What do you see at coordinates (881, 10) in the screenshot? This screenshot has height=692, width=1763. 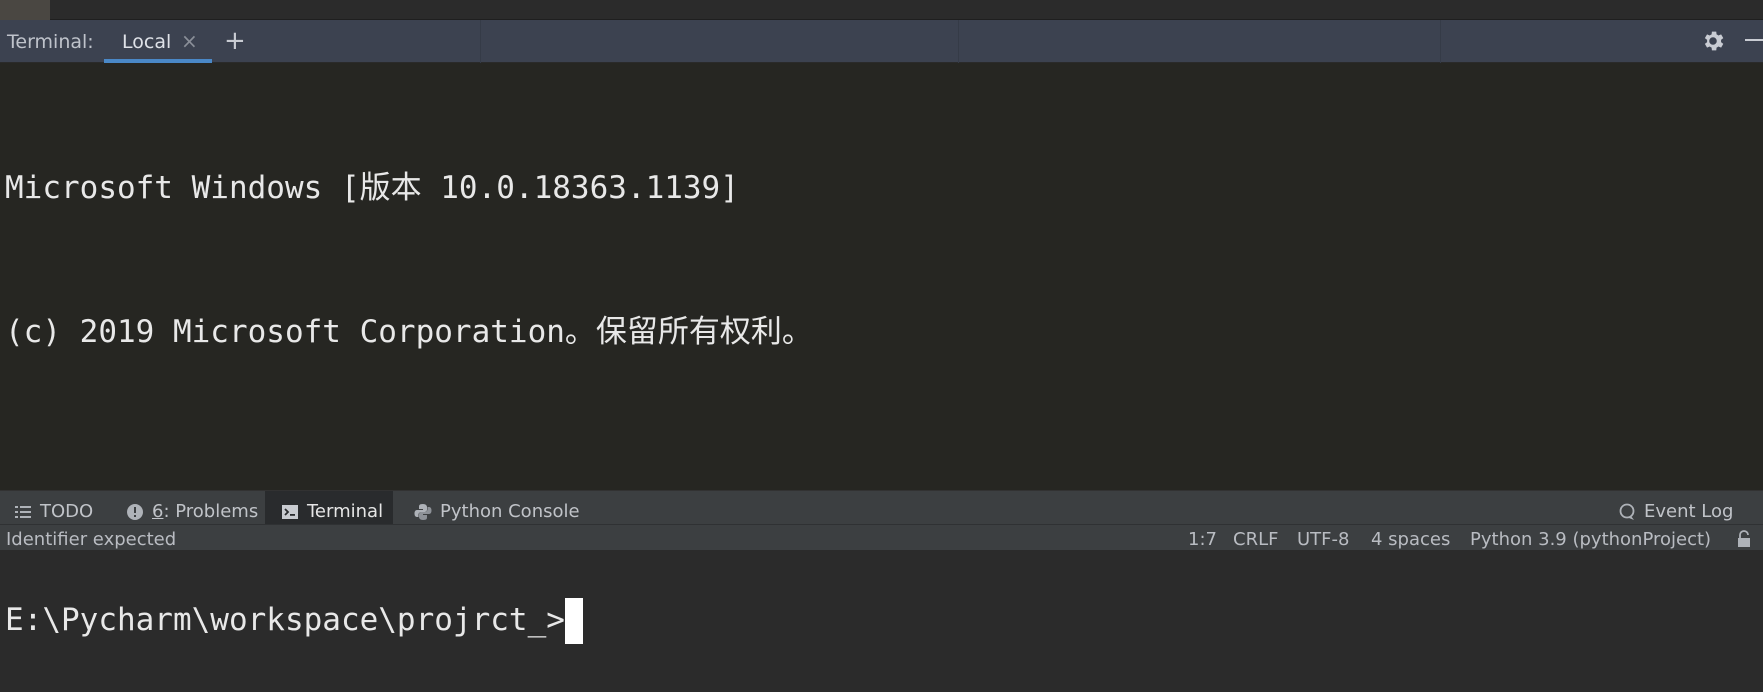 I see `editor-top-strip` at bounding box center [881, 10].